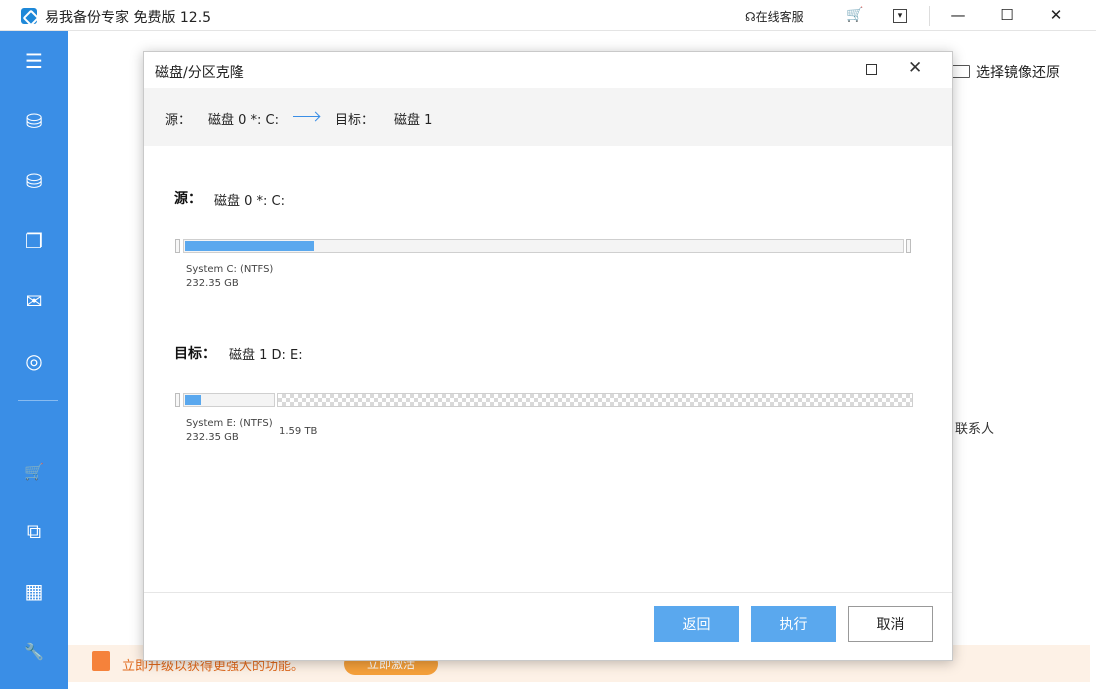  What do you see at coordinates (34, 241) in the screenshot?
I see `file-backup-icon: ❐` at bounding box center [34, 241].